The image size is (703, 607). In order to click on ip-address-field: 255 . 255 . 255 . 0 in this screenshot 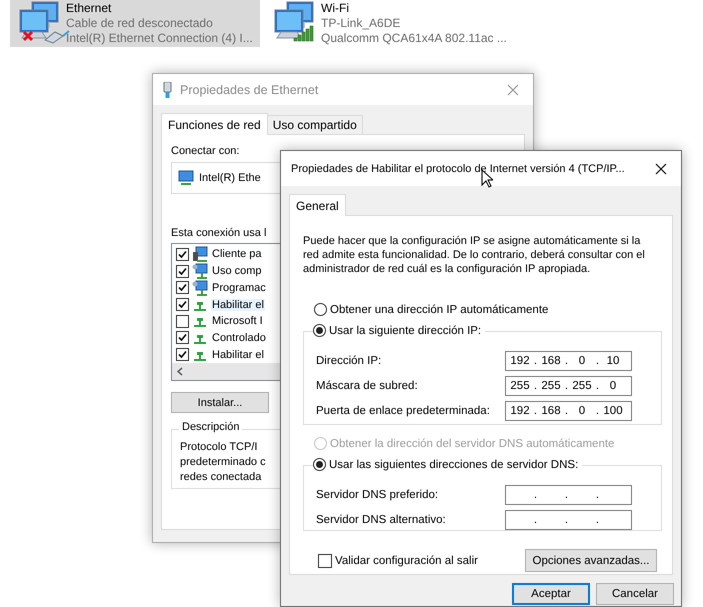, I will do `click(568, 386)`.